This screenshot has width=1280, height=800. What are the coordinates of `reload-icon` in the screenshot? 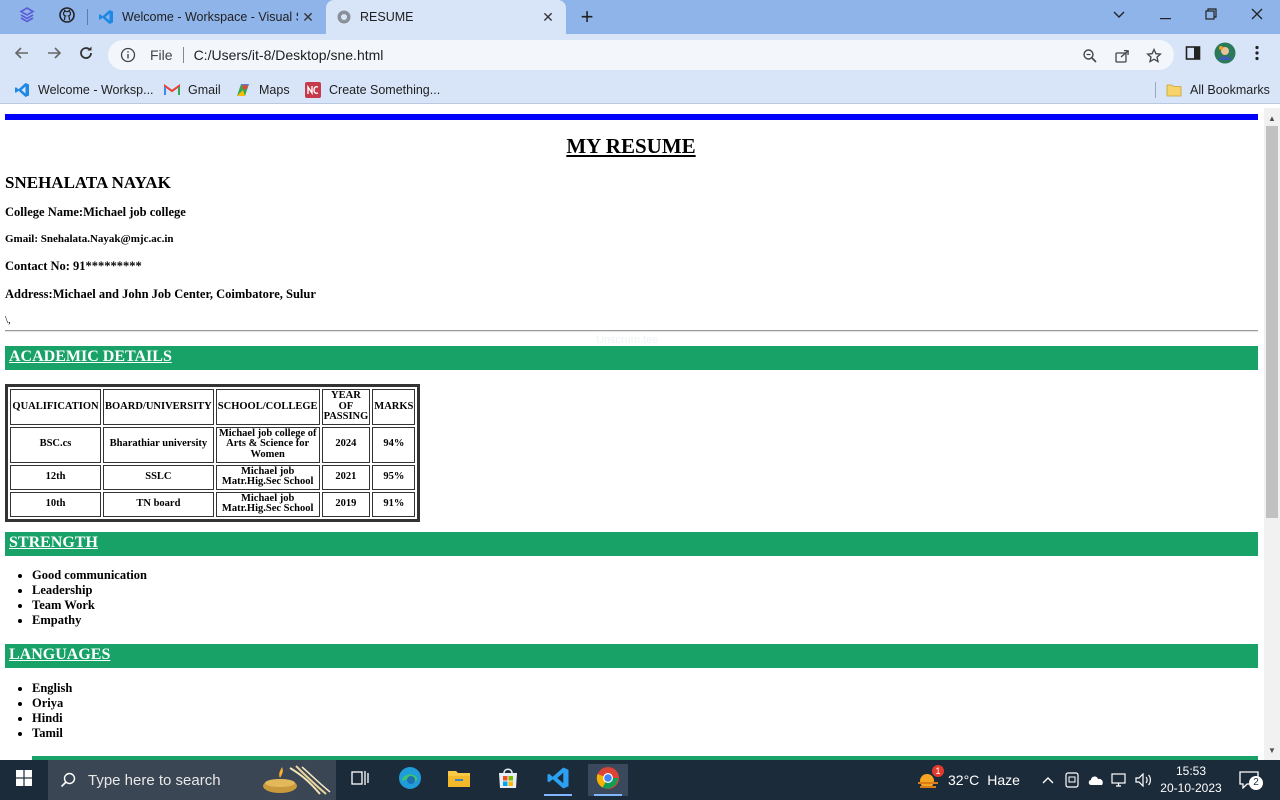 It's located at (86, 55).